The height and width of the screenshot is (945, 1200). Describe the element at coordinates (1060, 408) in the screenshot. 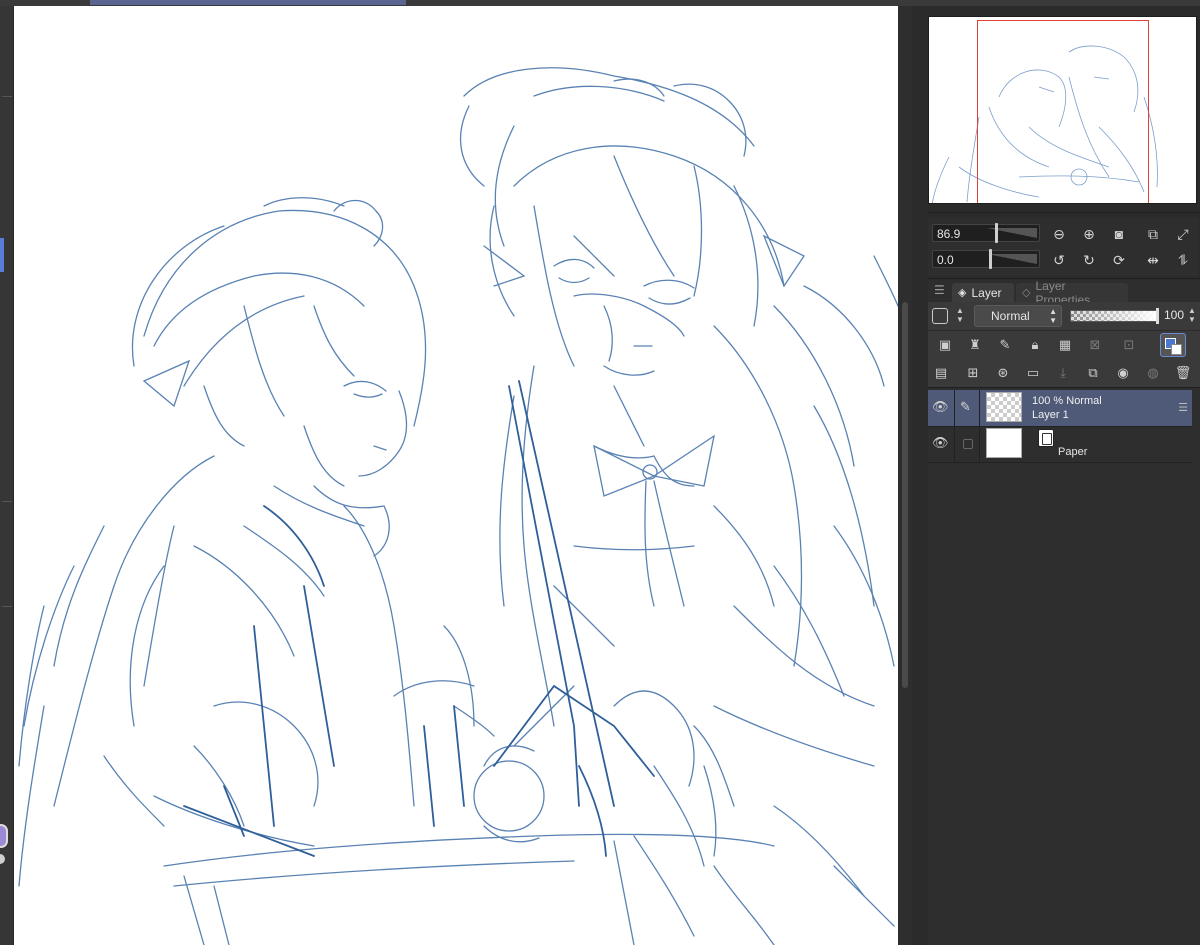

I see `layer-row-layer-1: 👁︎ ✎ 100 % Normal Layer 1 ☰` at that location.